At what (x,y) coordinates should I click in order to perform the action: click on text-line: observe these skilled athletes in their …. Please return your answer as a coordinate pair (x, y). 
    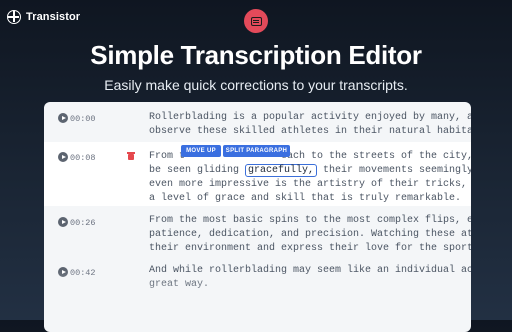
    Looking at the image, I should click on (310, 131).